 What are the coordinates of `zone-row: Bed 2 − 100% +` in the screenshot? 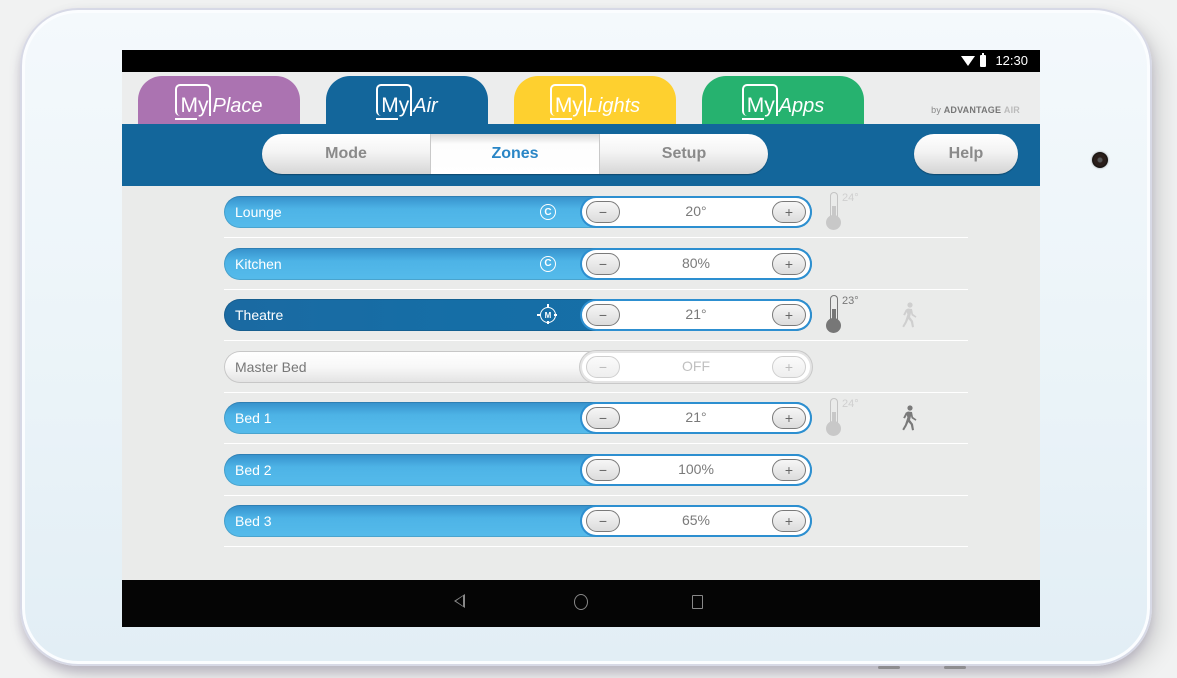 It's located at (596, 470).